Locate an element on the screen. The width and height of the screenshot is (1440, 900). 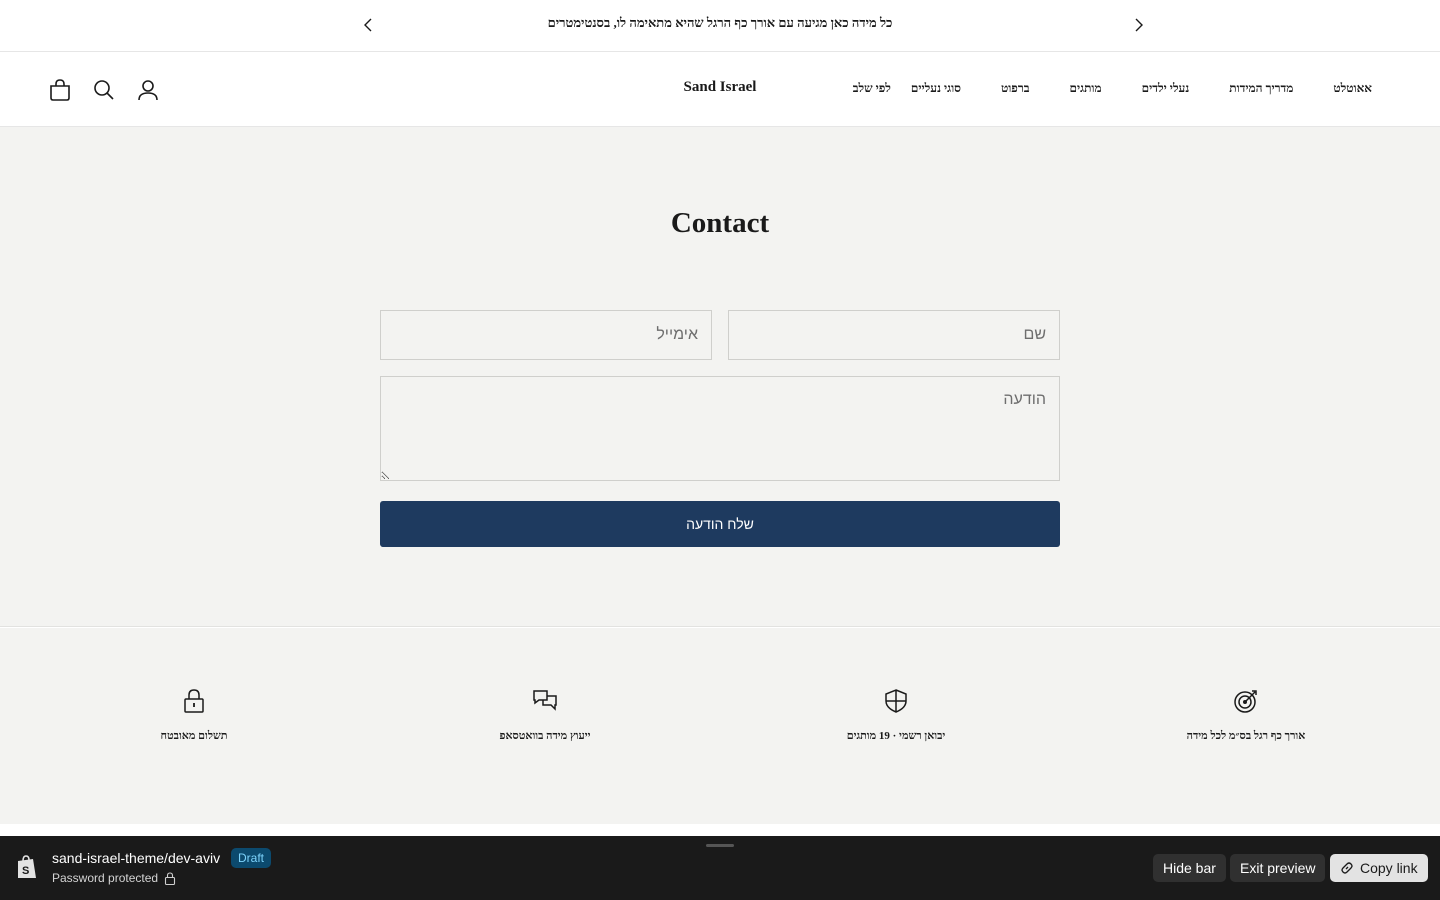
theme-name: sand-israel-theme/dev-aviv is located at coordinates (136, 858).